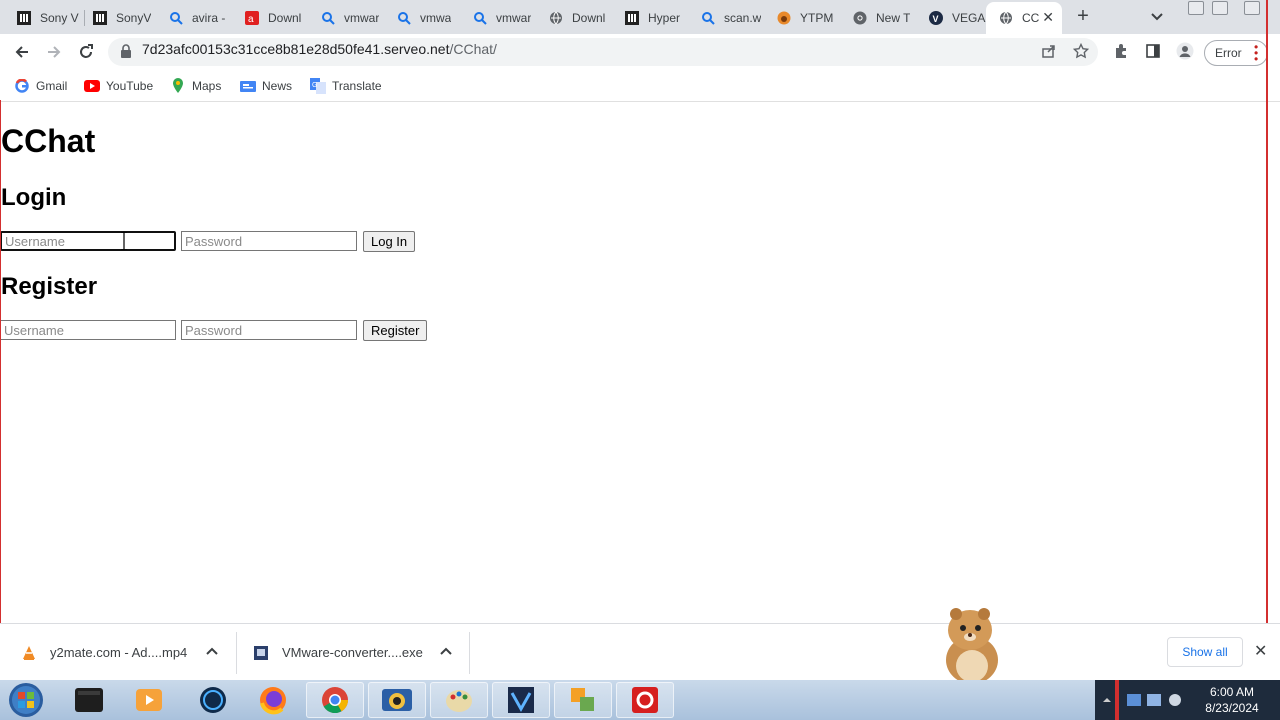 The height and width of the screenshot is (720, 1280). I want to click on tab-4: vmwar, so click(346, 18).